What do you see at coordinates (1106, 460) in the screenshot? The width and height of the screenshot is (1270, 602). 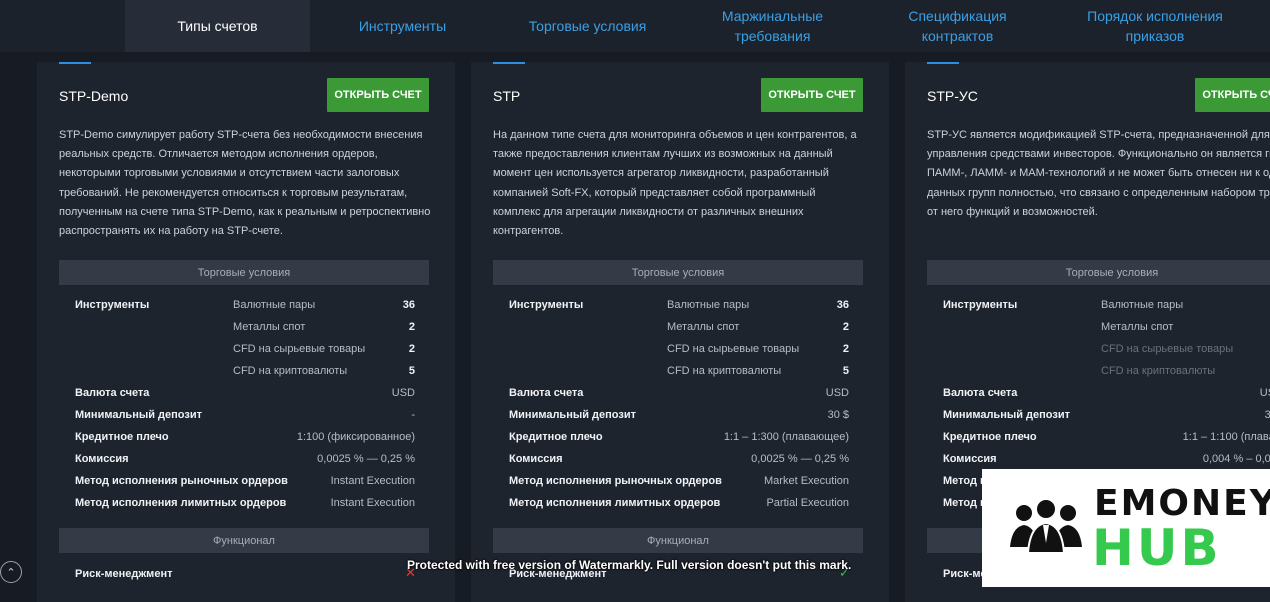 I see `table-row: Комиссия 0,004 % – 0,006` at bounding box center [1106, 460].